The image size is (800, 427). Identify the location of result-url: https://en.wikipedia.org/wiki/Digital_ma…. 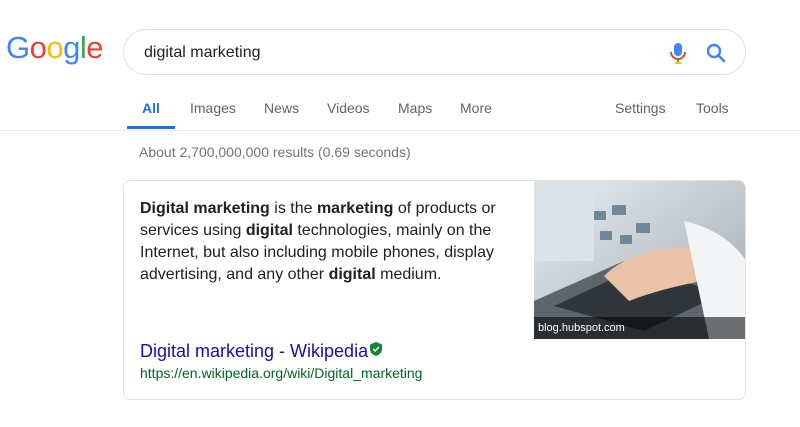
(281, 373).